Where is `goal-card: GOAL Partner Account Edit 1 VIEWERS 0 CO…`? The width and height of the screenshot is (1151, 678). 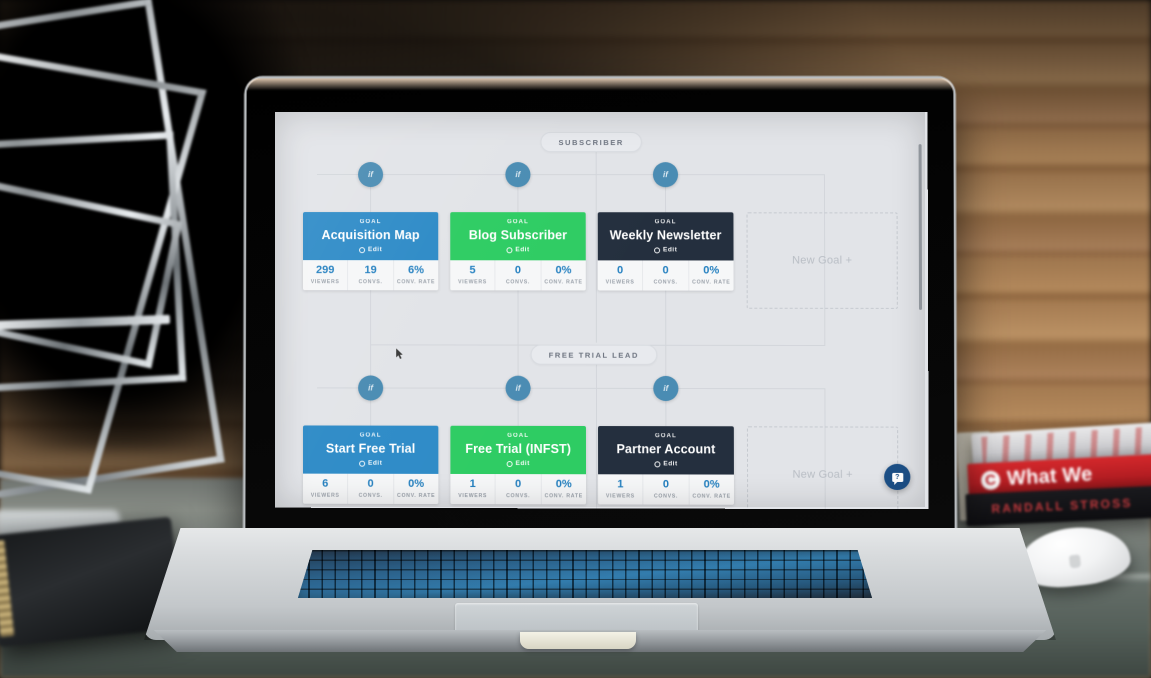
goal-card: GOAL Partner Account Edit 1 VIEWERS 0 CO… is located at coordinates (666, 465).